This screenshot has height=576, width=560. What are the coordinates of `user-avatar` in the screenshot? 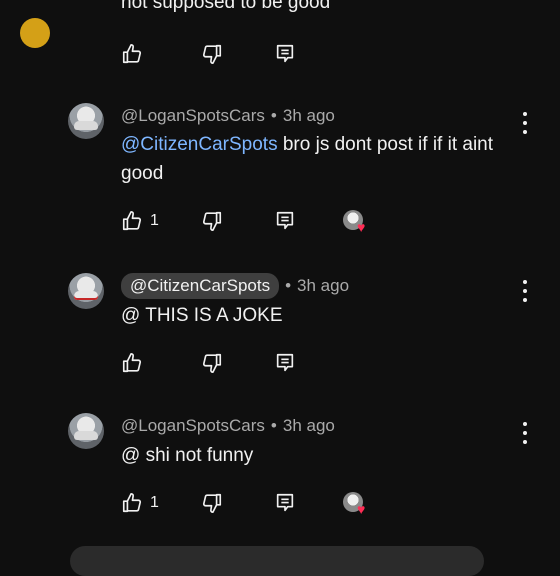 It's located at (35, 33).